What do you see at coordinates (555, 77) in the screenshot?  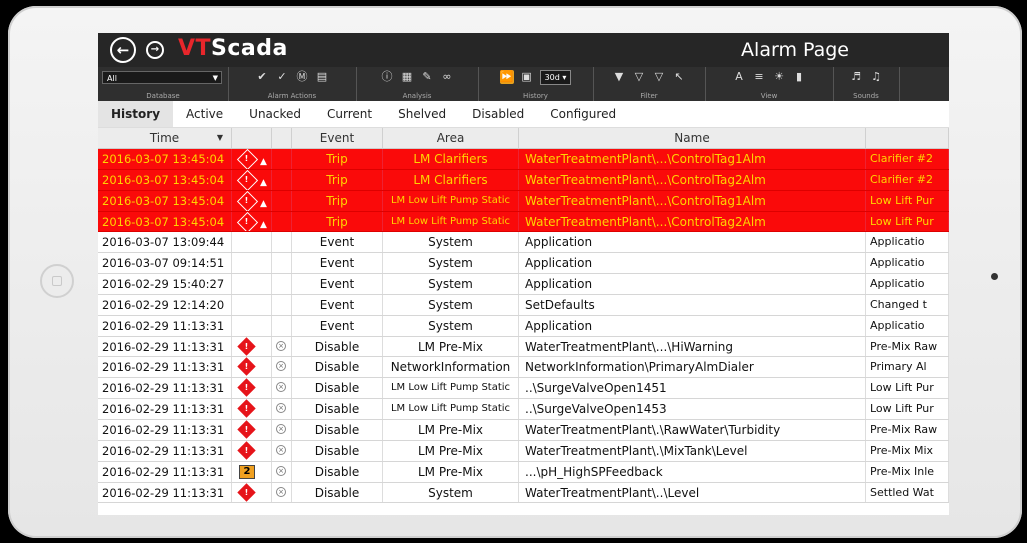 I see `history-range-select: 30d ▾` at bounding box center [555, 77].